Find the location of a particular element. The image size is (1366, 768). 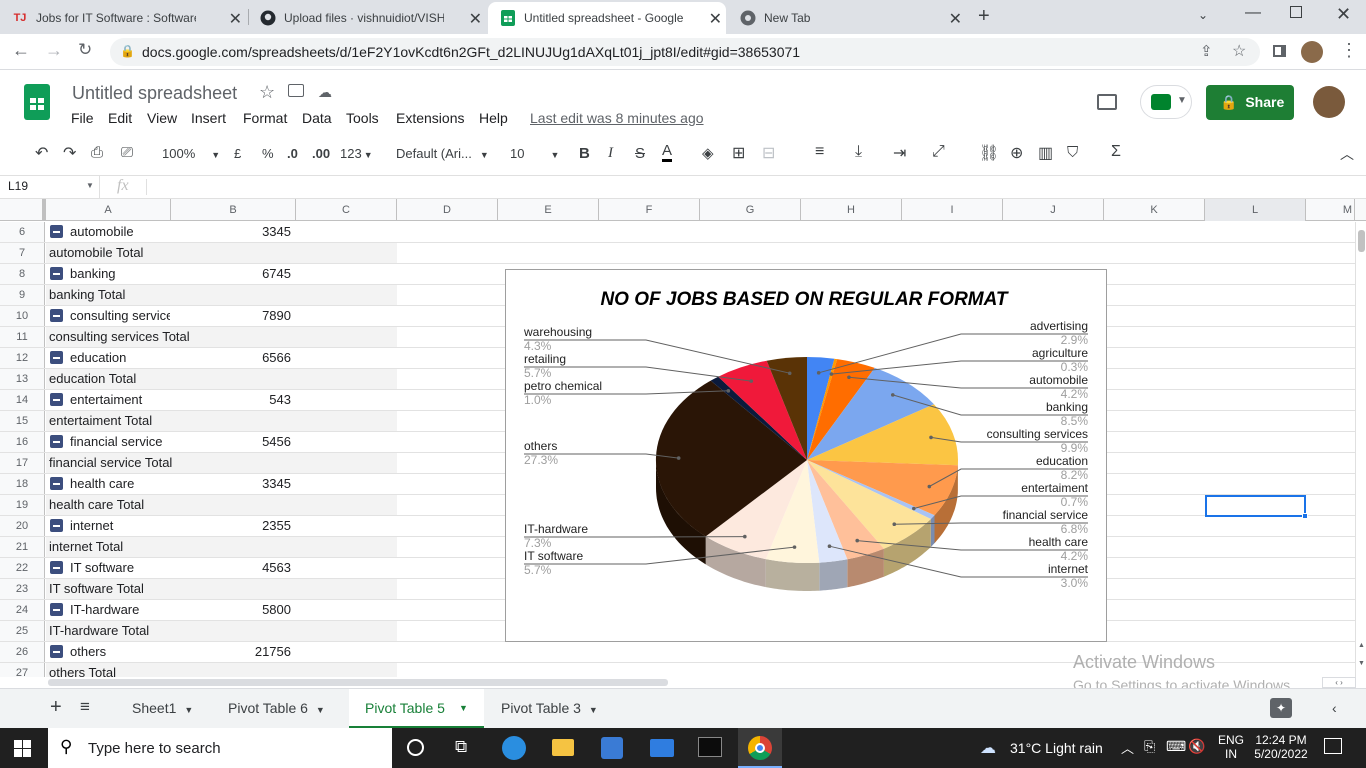

column-header: F is located at coordinates (649, 210).